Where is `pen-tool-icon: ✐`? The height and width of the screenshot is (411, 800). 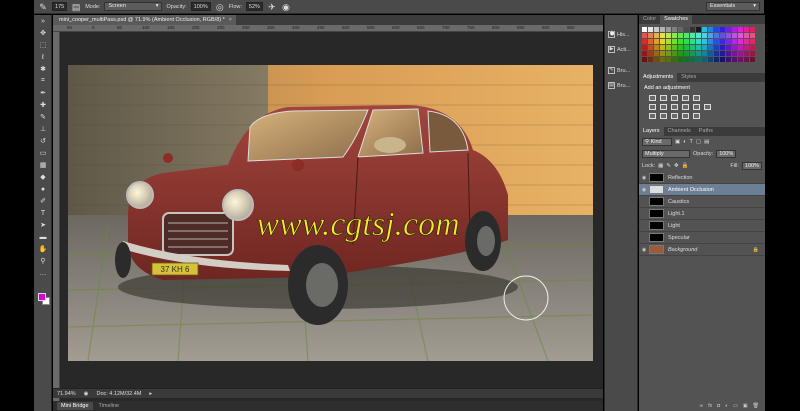 pen-tool-icon: ✐ is located at coordinates (43, 201).